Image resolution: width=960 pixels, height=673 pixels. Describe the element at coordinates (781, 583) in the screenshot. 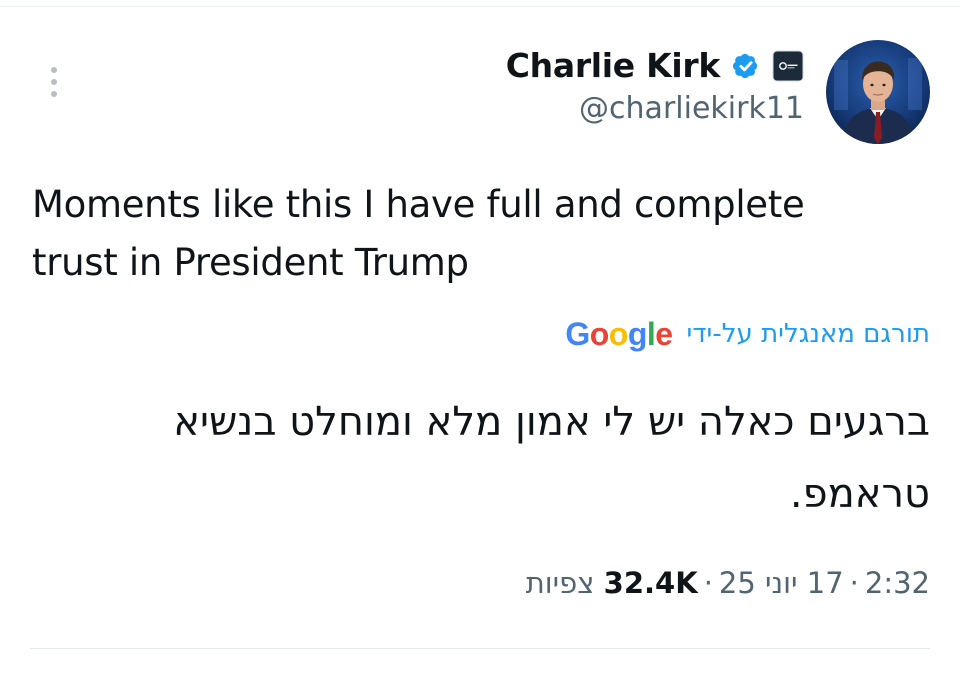

I see `tweet-date: 17 יוני 25` at that location.